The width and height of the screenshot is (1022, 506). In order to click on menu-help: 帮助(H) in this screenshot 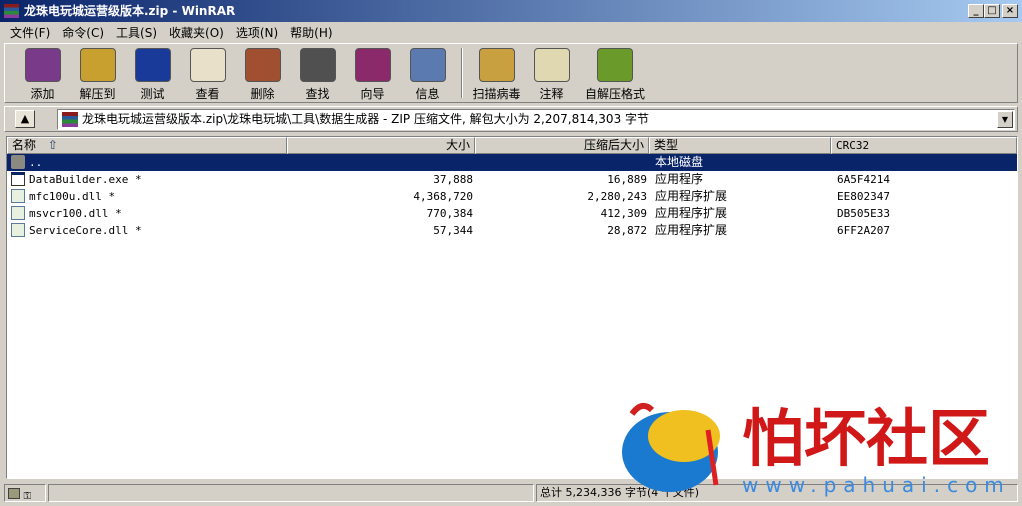, I will do `click(311, 31)`.